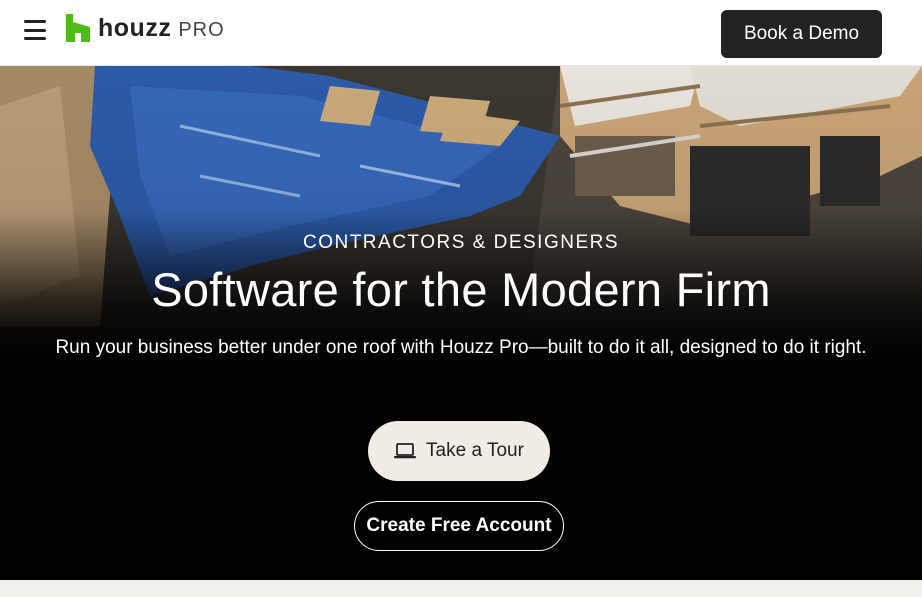 This screenshot has width=922, height=597. I want to click on take-a-tour-label: Take a Tour, so click(475, 450).